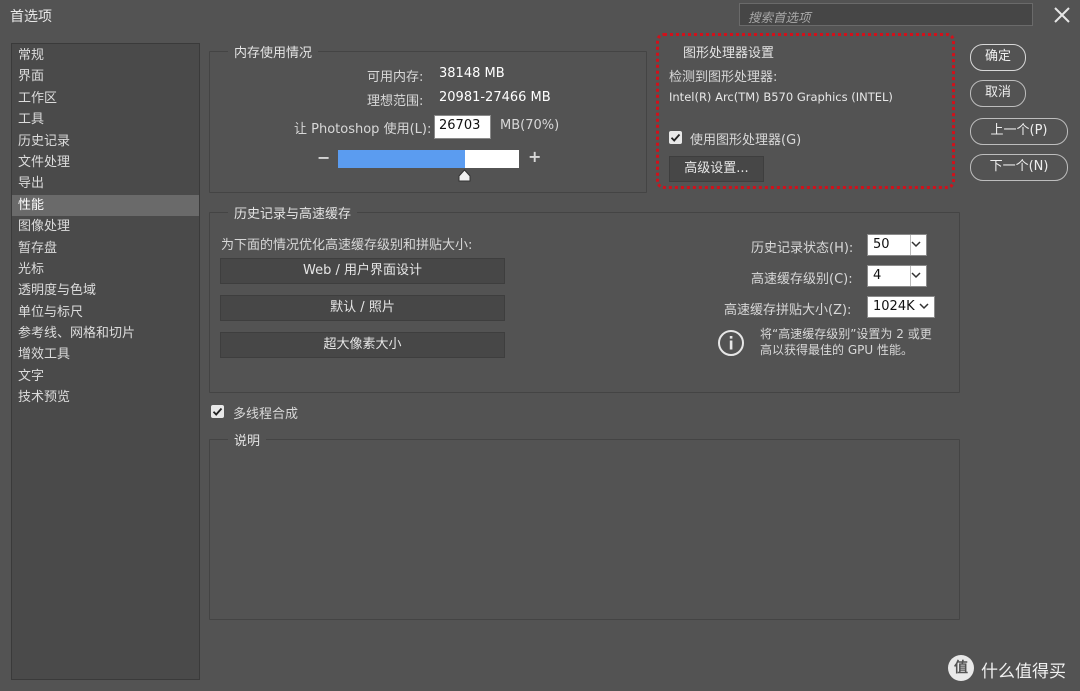  Describe the element at coordinates (401, 159) in the screenshot. I see `memory-slider-fill` at that location.